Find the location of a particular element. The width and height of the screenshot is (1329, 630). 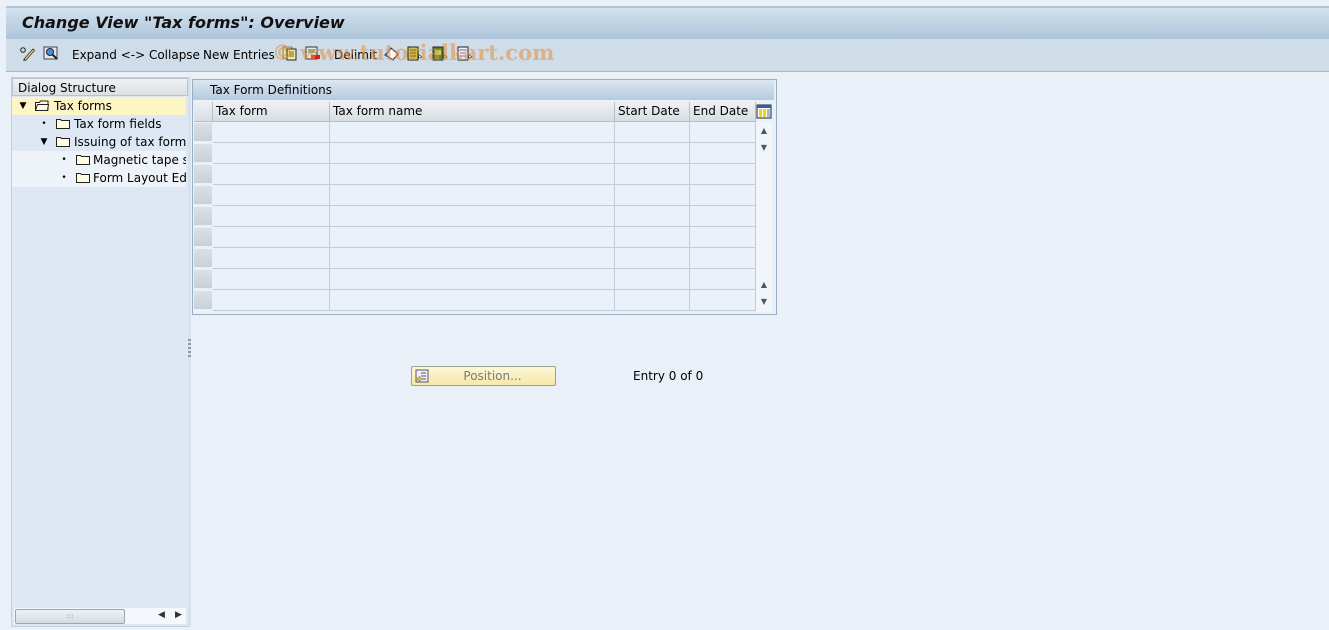

tree-item-tax-form-fields: • Tax form fields is located at coordinates (99, 124).